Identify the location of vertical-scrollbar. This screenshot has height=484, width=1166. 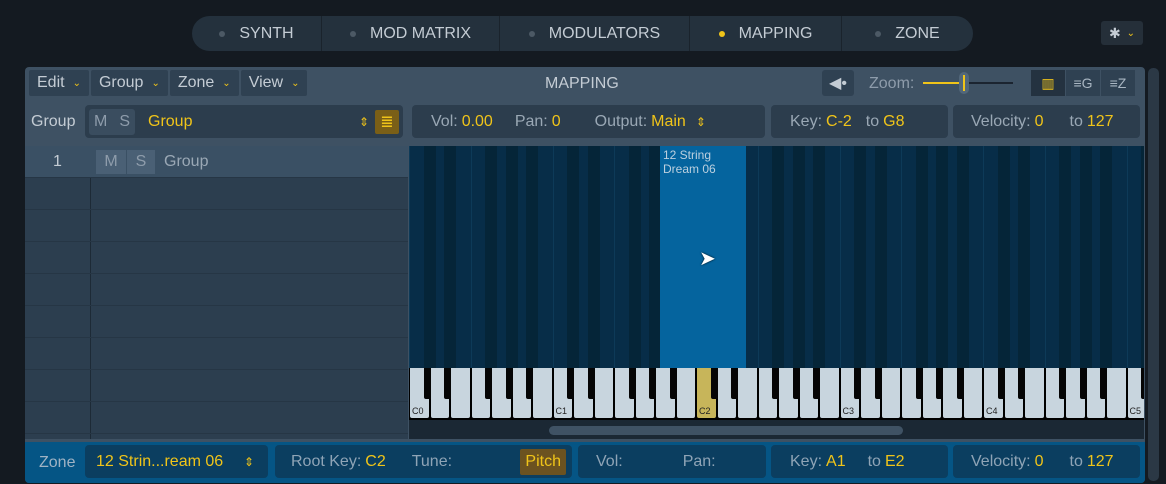
(1153, 274).